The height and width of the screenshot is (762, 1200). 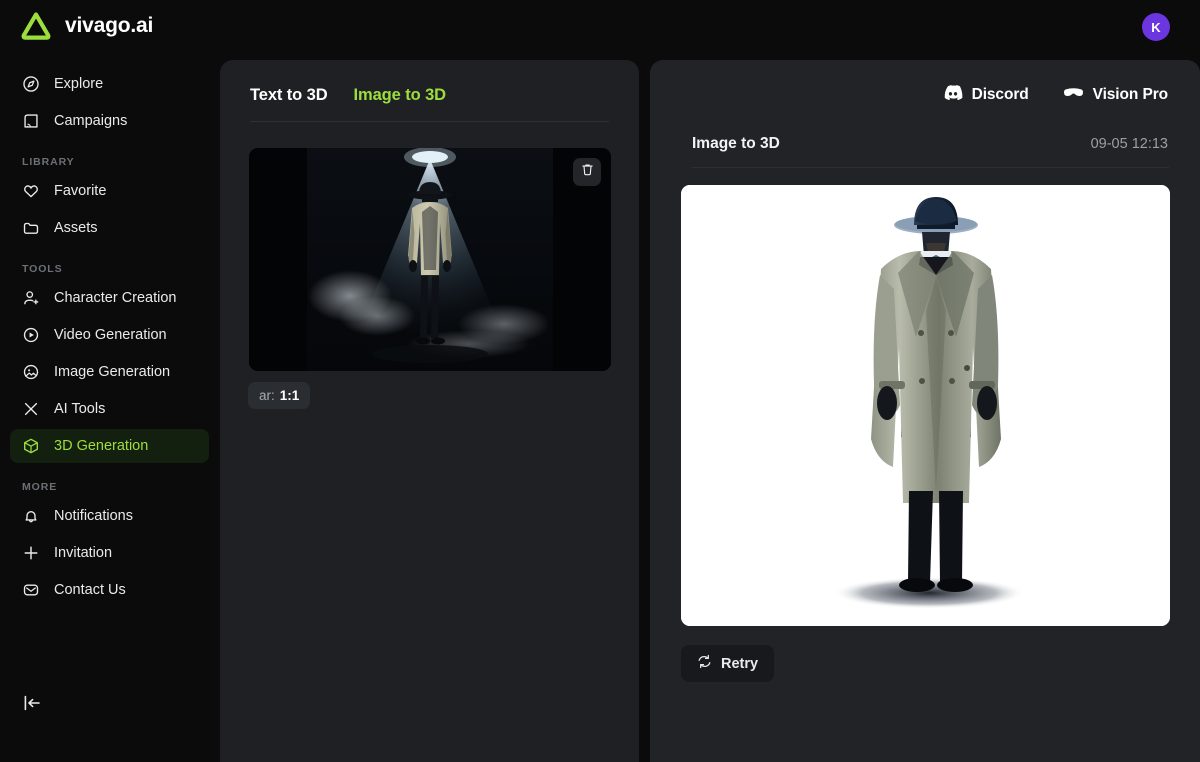 What do you see at coordinates (83, 553) in the screenshot?
I see `sidebar-item-label: Invitation` at bounding box center [83, 553].